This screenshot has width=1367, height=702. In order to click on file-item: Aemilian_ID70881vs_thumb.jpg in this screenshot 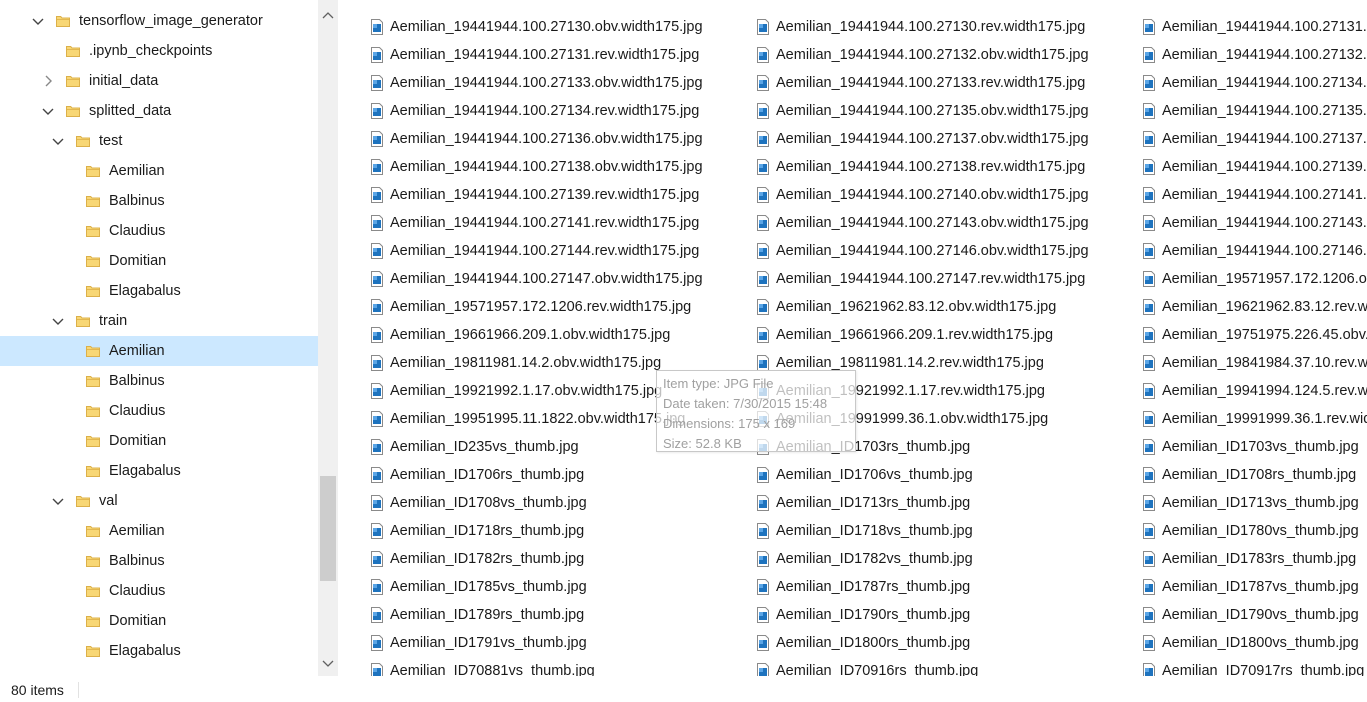, I will do `click(536, 666)`.